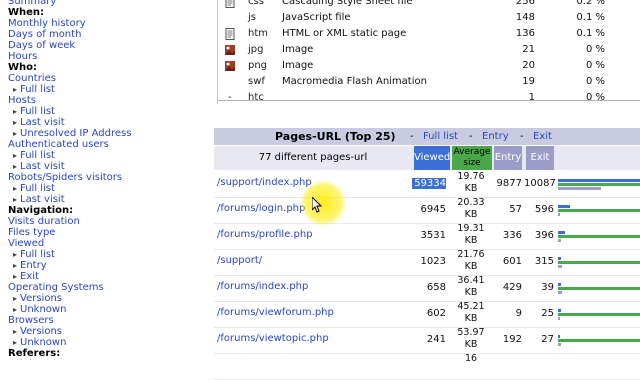 This screenshot has height=380, width=640. Describe the element at coordinates (471, 176) in the screenshot. I see `average-size-value: 19.76` at that location.